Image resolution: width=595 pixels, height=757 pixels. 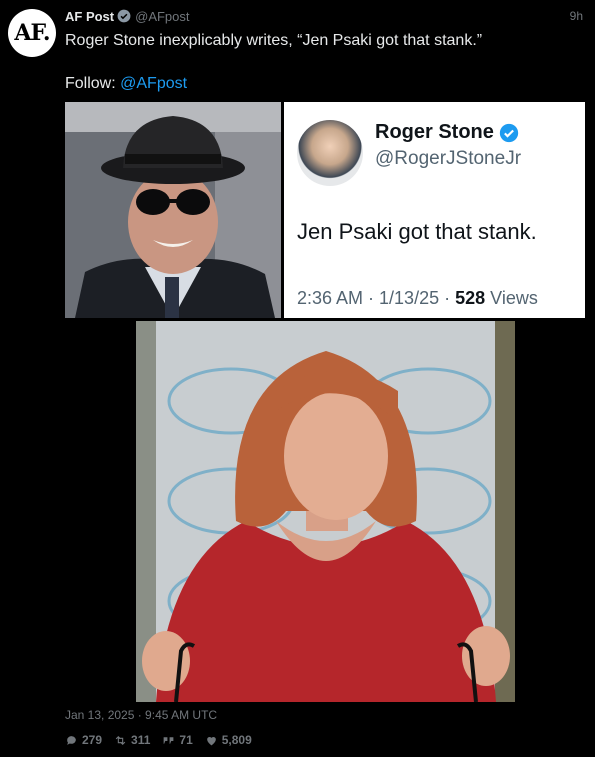 What do you see at coordinates (162, 16) in the screenshot?
I see `author-handle: @AFpost` at bounding box center [162, 16].